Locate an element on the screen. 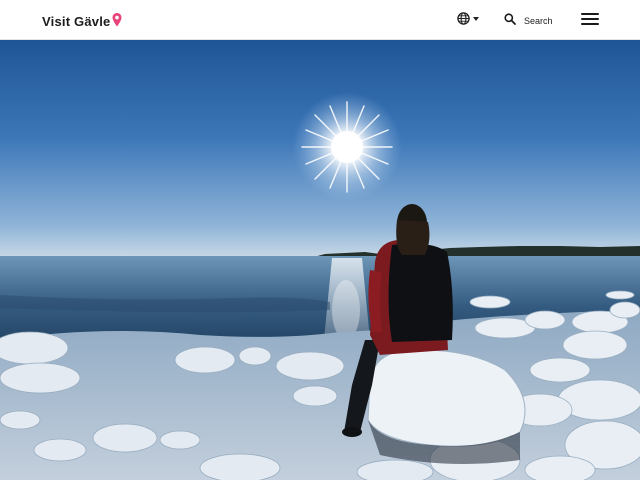  chevron-down-icon is located at coordinates (476, 18).